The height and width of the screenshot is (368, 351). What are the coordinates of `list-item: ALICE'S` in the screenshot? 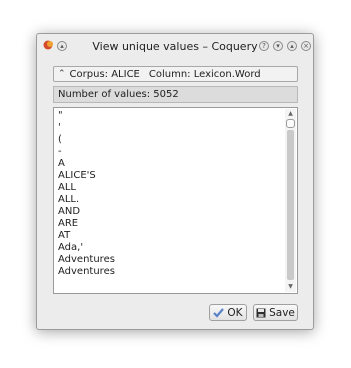 It's located at (170, 176).